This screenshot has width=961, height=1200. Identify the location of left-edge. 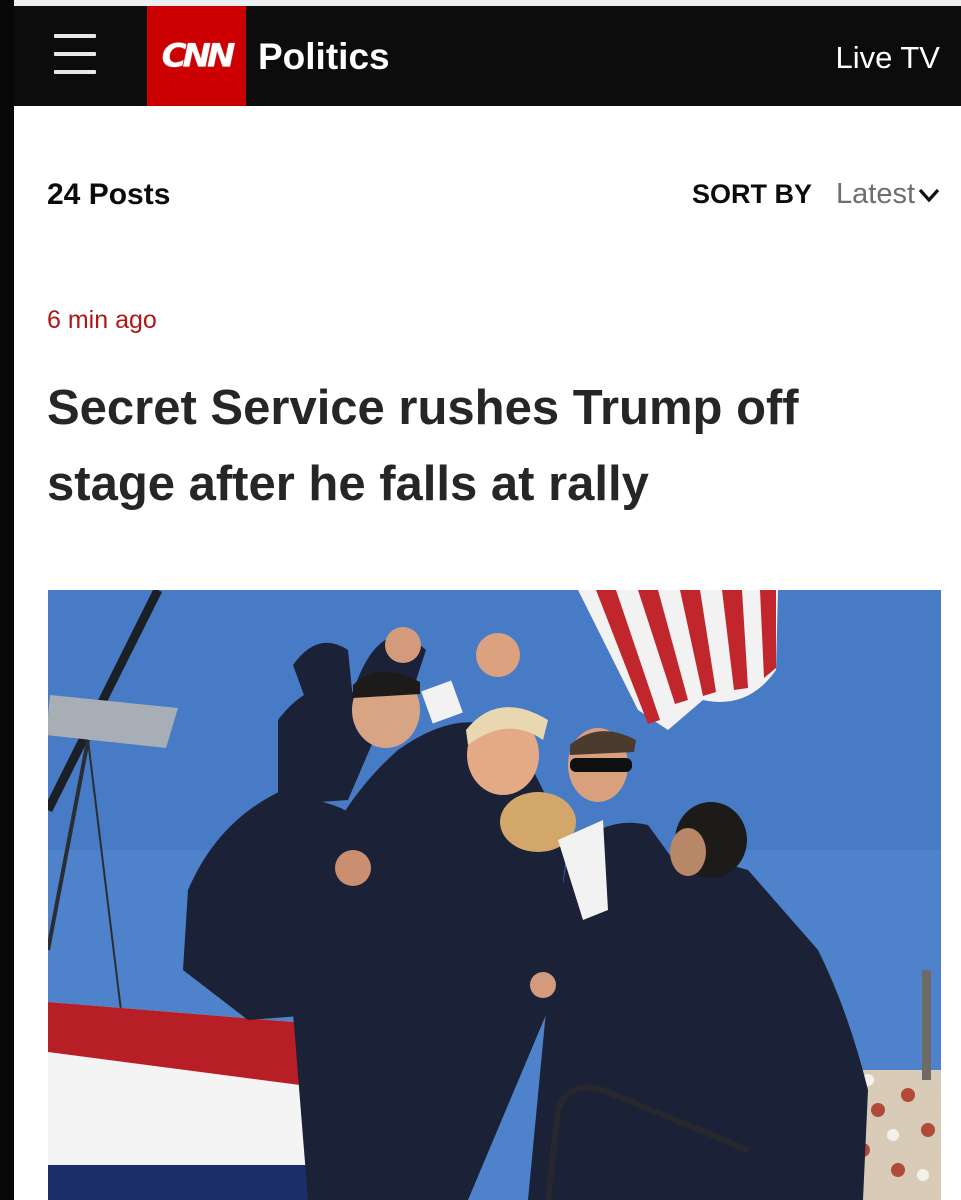
(7, 600).